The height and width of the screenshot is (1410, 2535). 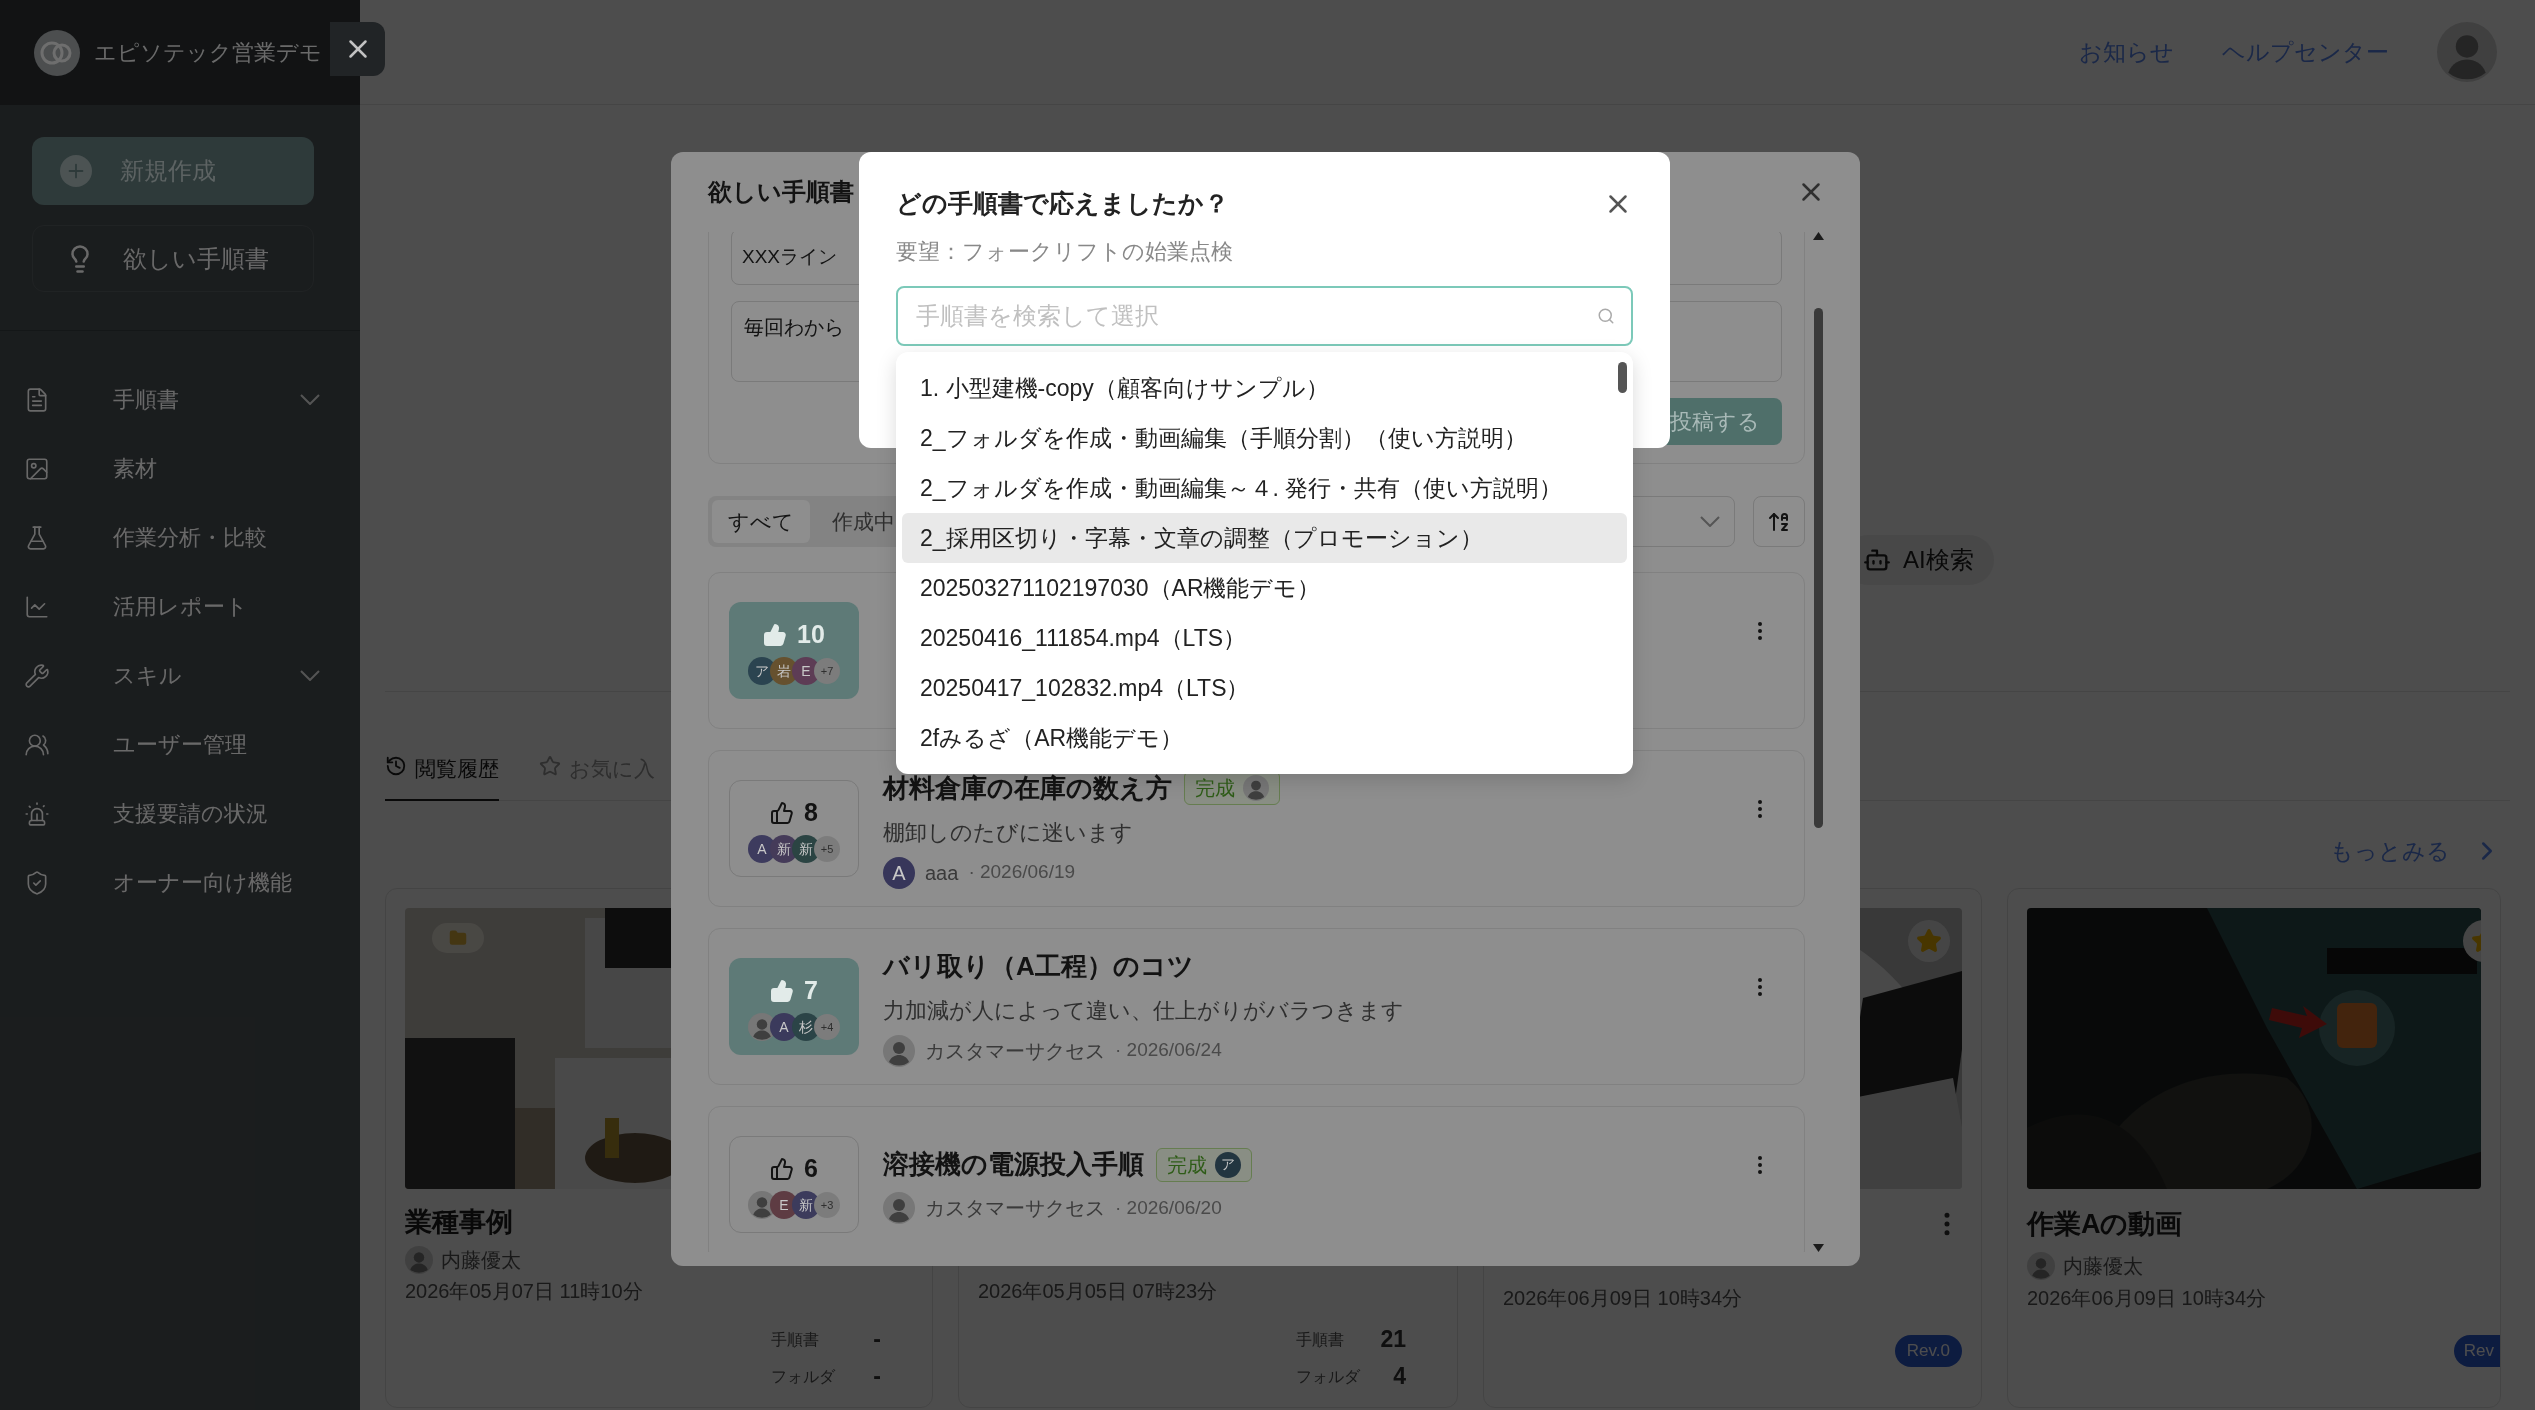 What do you see at coordinates (1928, 1351) in the screenshot?
I see `revision-badge: Rev.0` at bounding box center [1928, 1351].